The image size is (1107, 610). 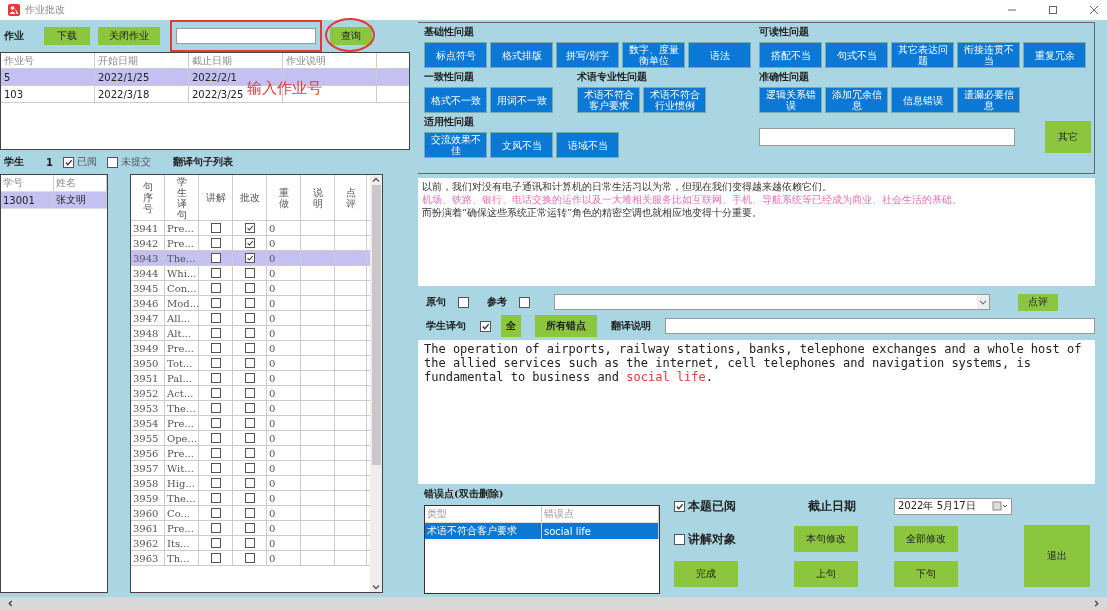 I want to click on category-button: 文风不当, so click(x=521, y=145).